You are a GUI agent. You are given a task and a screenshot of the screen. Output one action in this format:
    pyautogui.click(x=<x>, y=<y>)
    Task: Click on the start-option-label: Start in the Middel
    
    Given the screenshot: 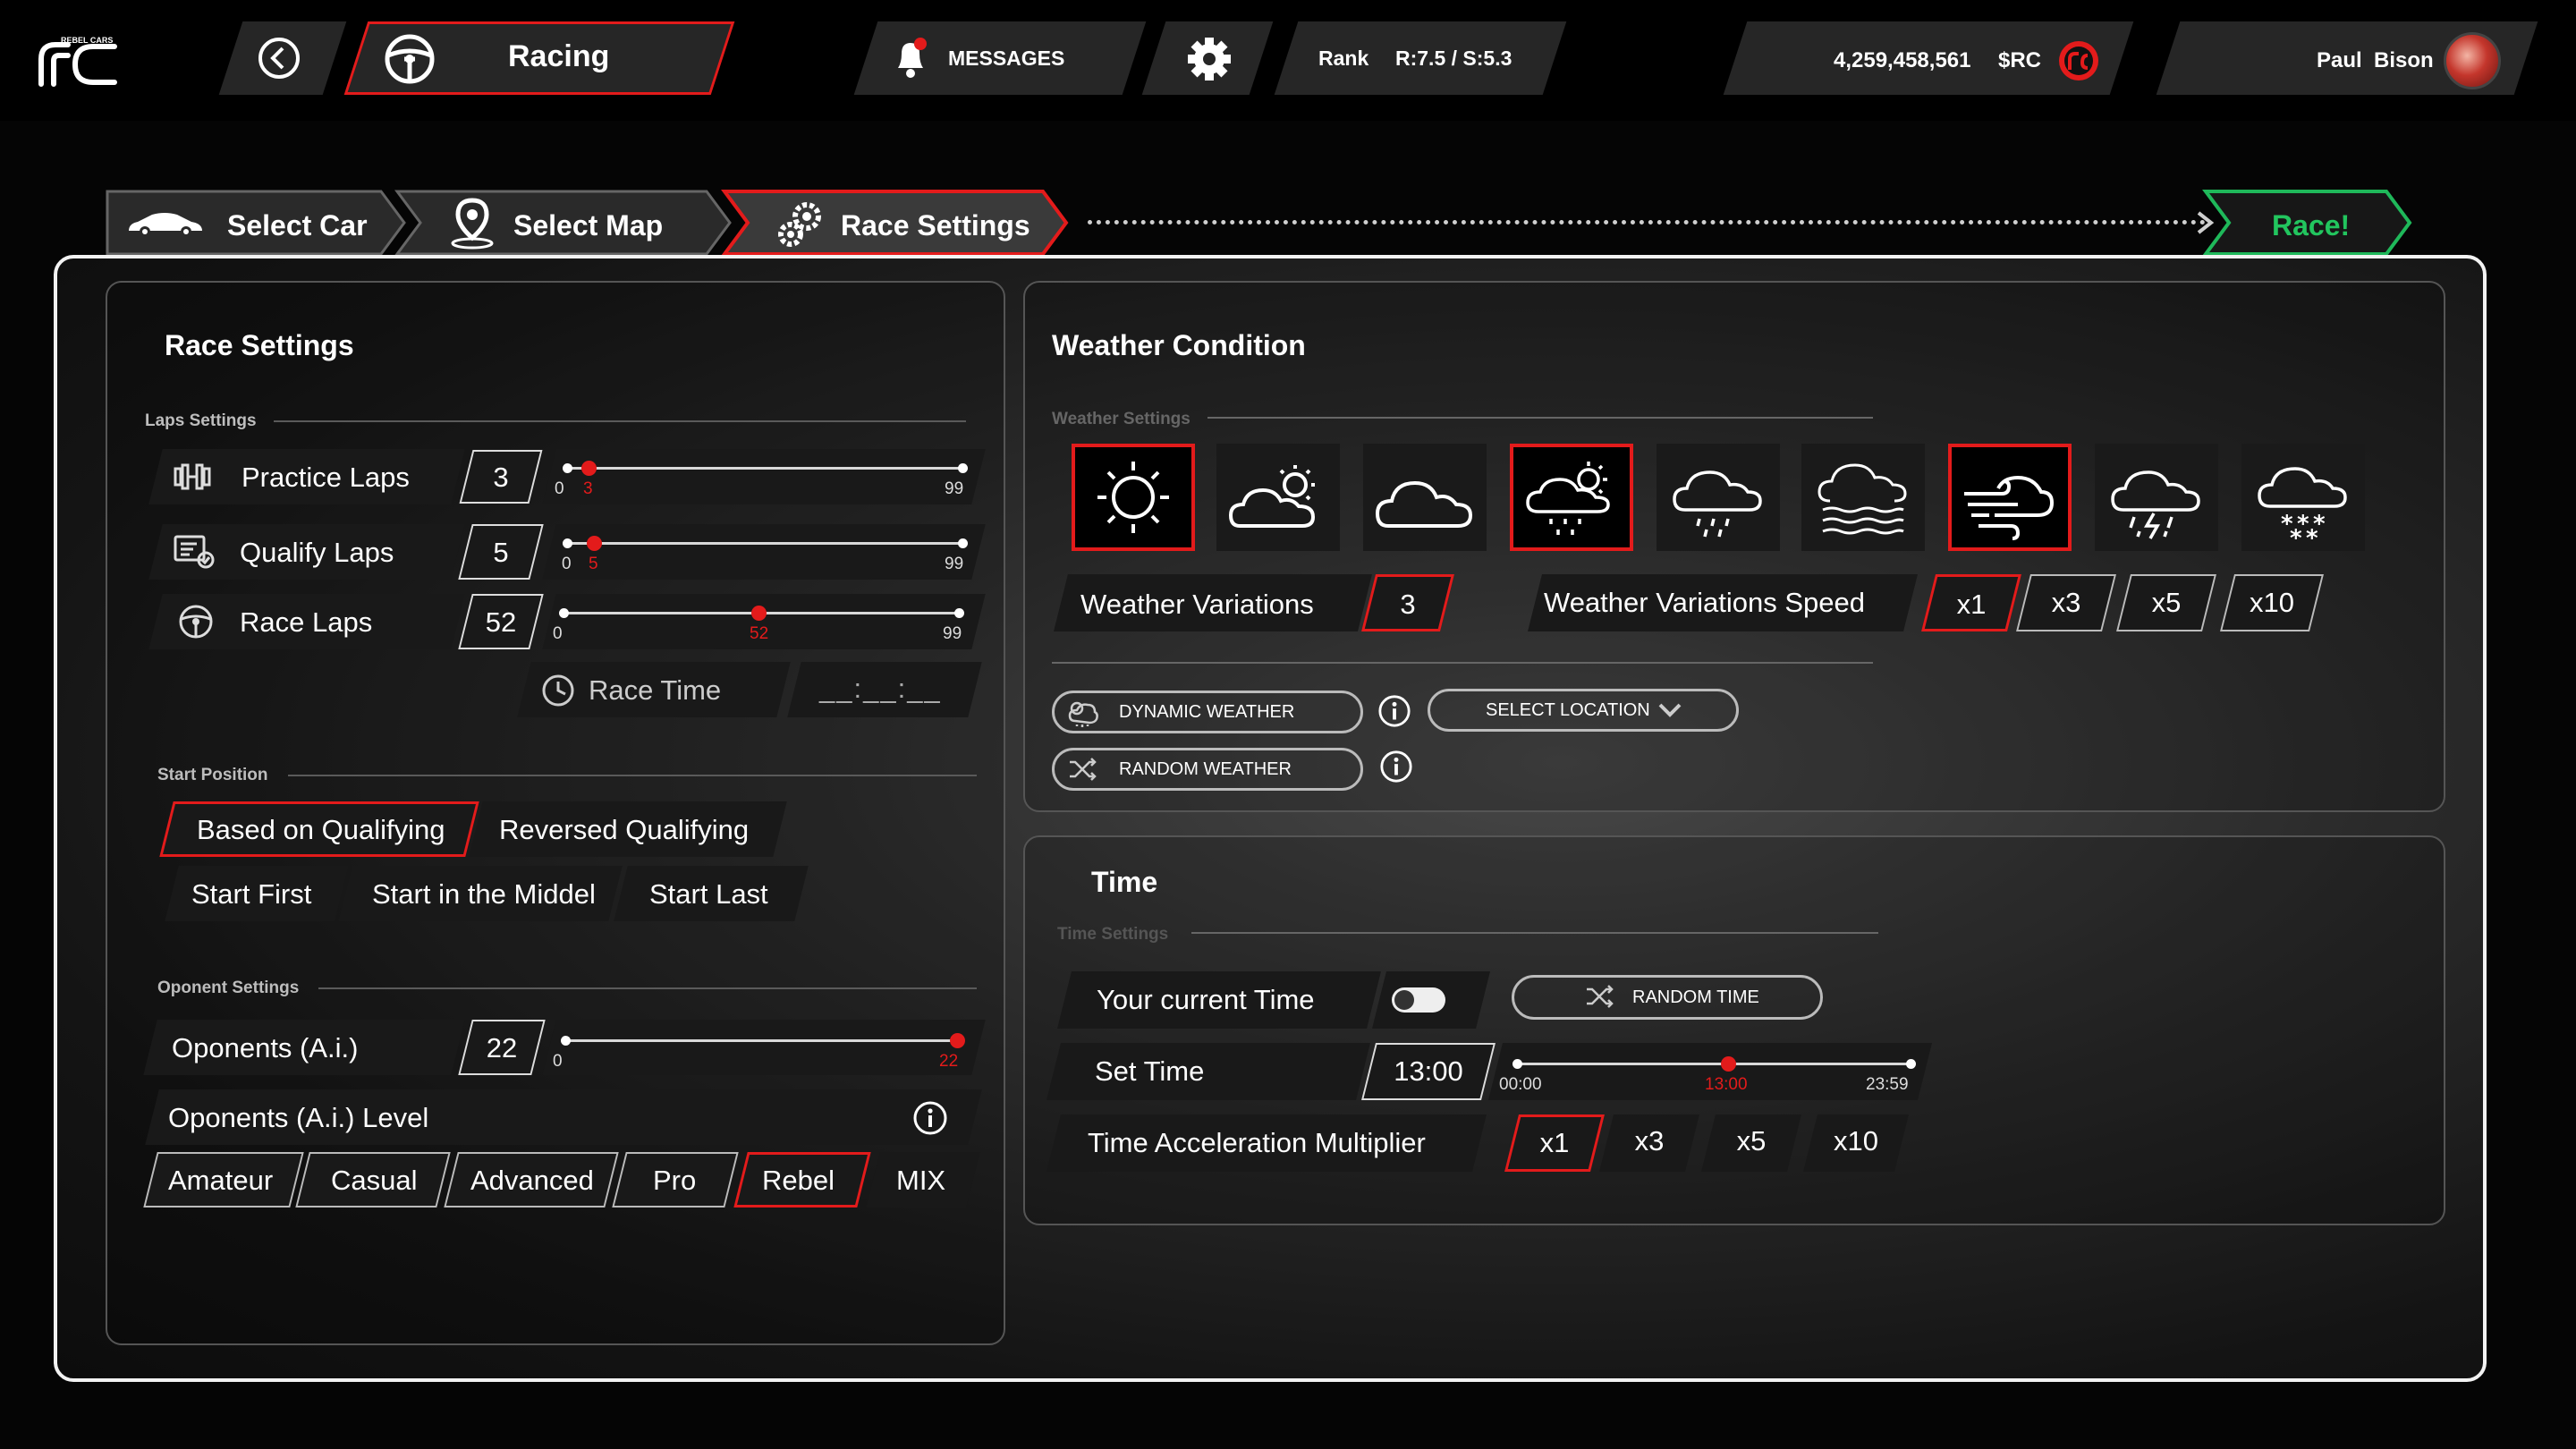 What is the action you would take?
    pyautogui.click(x=484, y=894)
    